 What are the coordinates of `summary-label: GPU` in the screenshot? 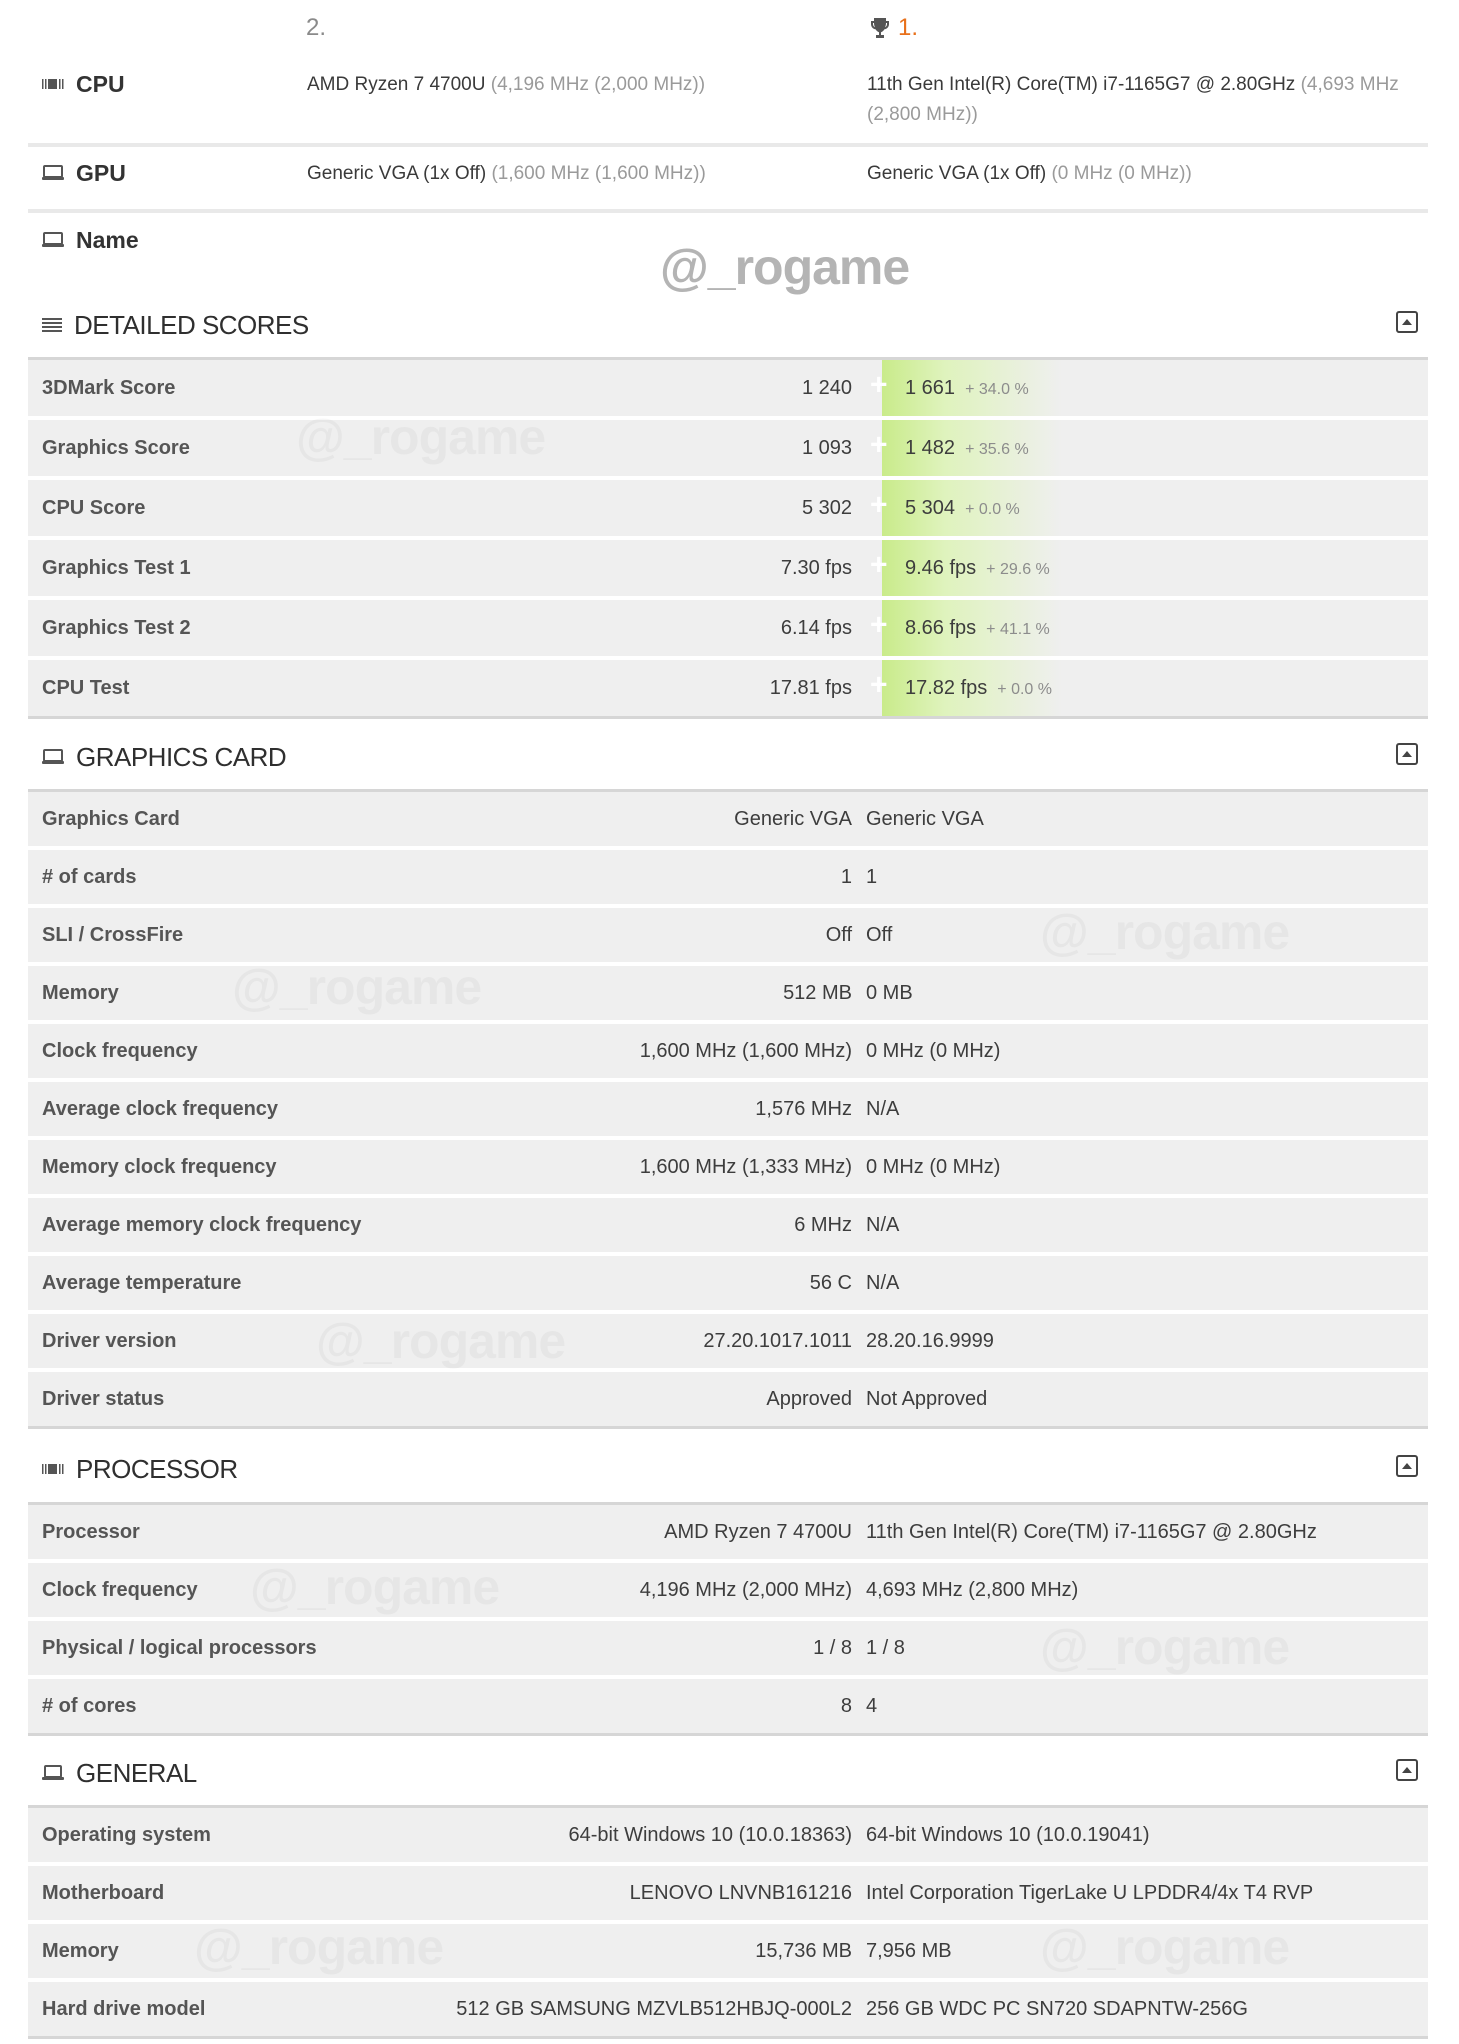 It's located at (101, 172).